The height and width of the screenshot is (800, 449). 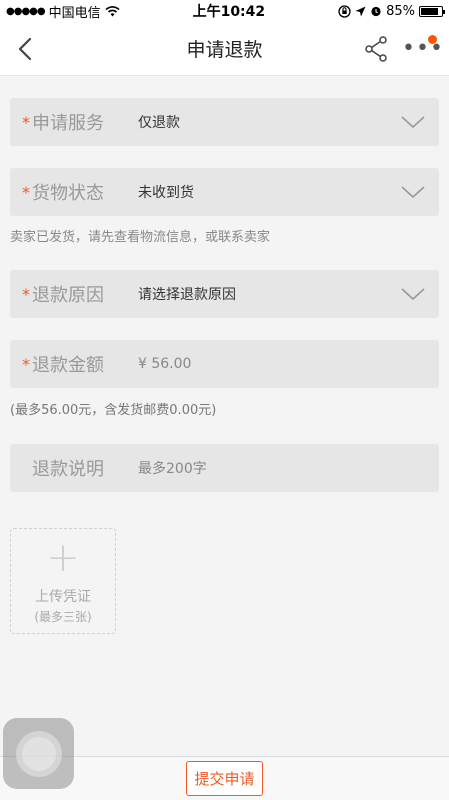 I want to click on amount-field: * 退款金额 ¥ 56.00, so click(x=224, y=364).